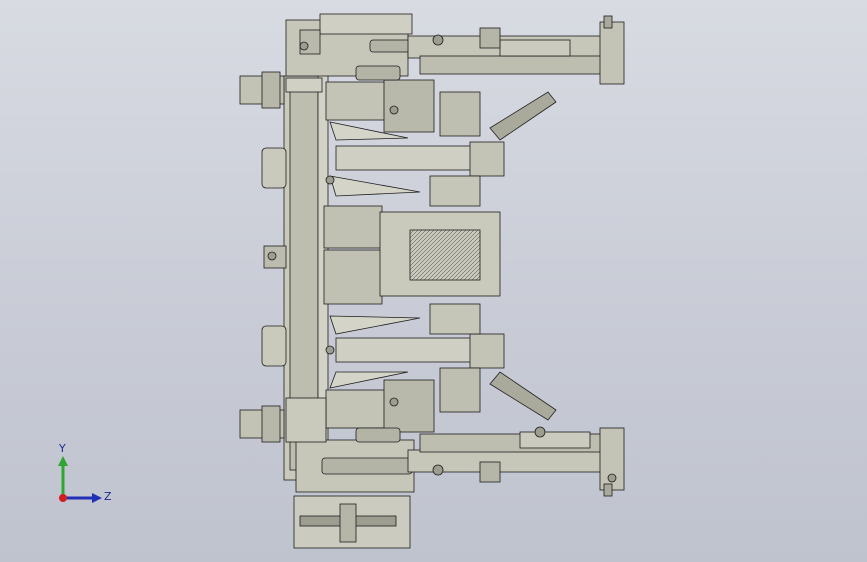  I want to click on y-axis-label: Y, so click(62, 448).